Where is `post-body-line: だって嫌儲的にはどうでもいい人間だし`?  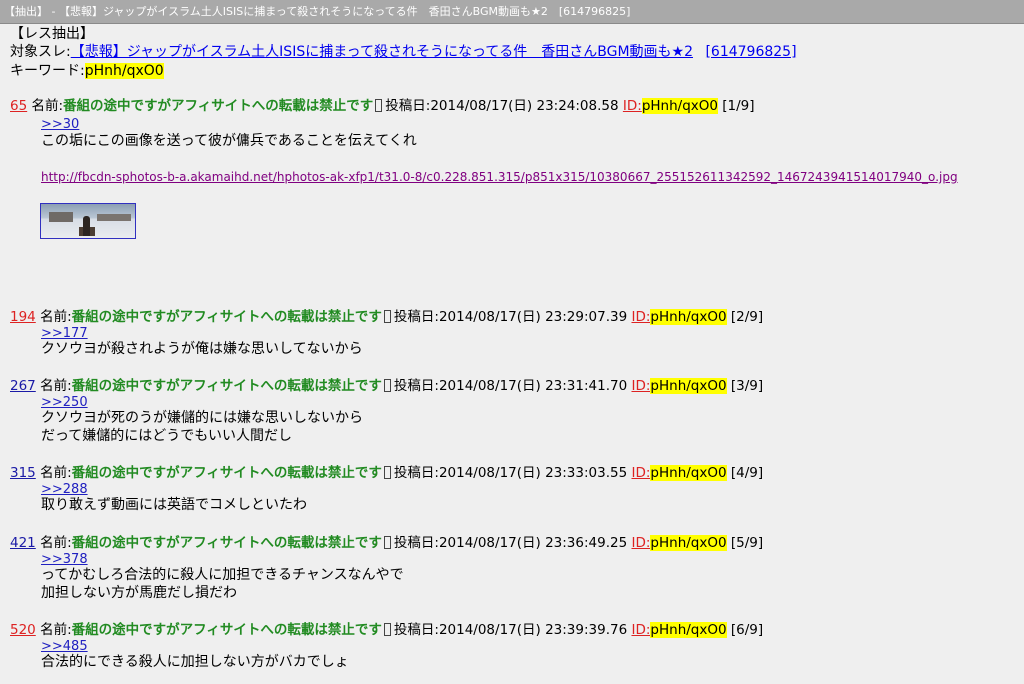
post-body-line: だって嫌儲的にはどうでもいい人間だし is located at coordinates (167, 436).